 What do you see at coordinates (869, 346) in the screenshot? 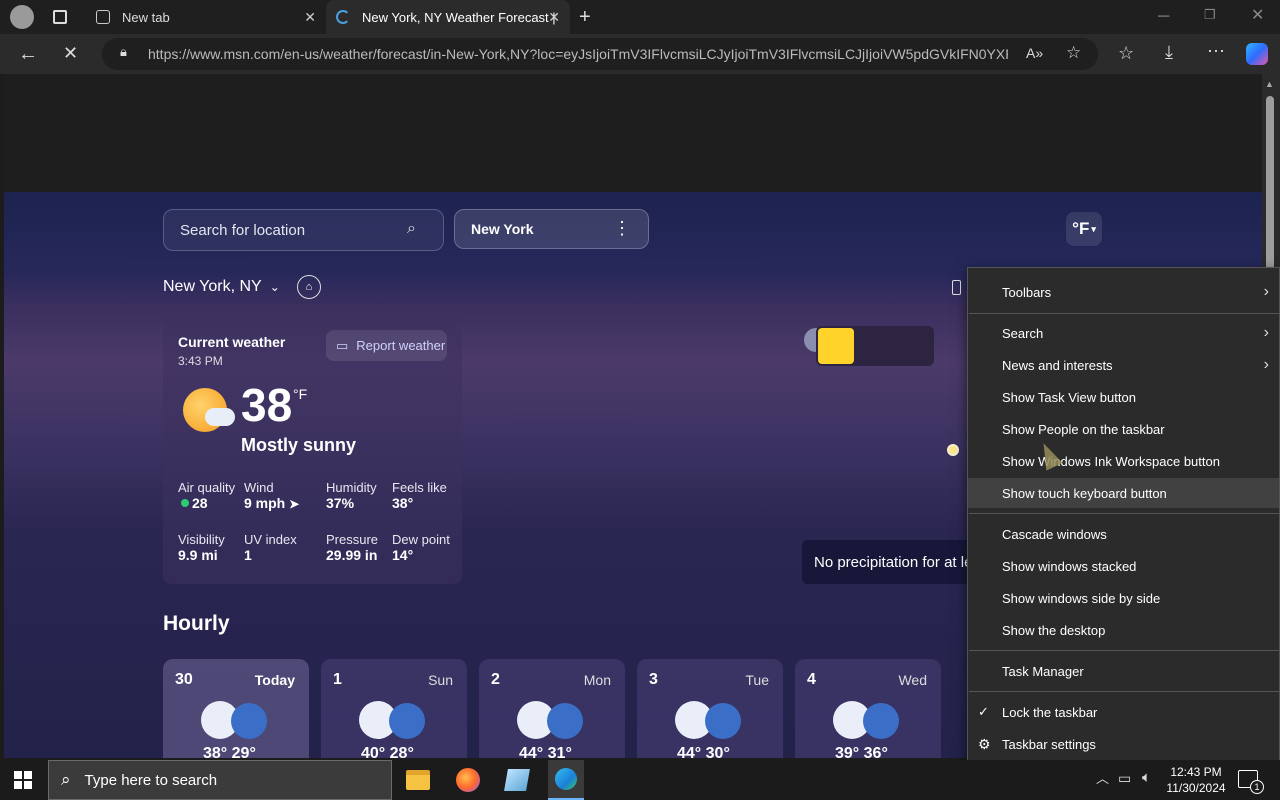
I see `weather-map-widget` at bounding box center [869, 346].